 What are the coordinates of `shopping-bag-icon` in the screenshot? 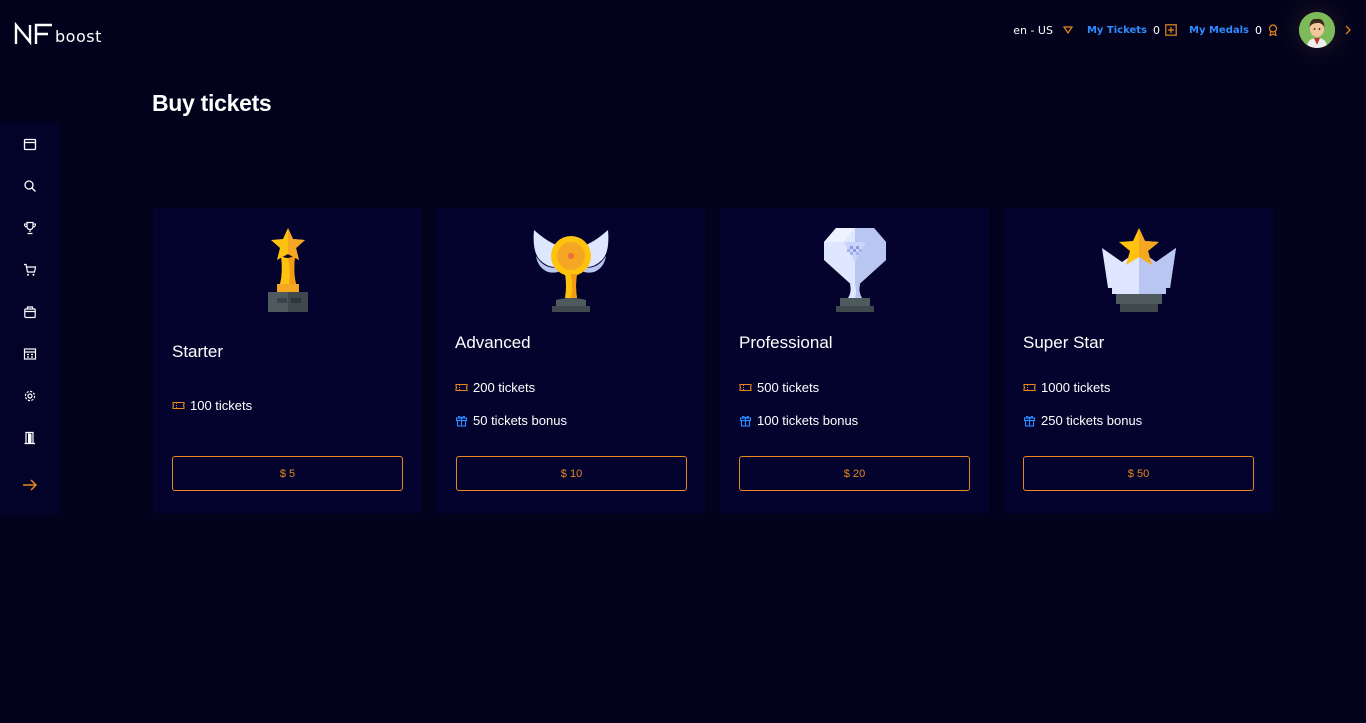 It's located at (30, 312).